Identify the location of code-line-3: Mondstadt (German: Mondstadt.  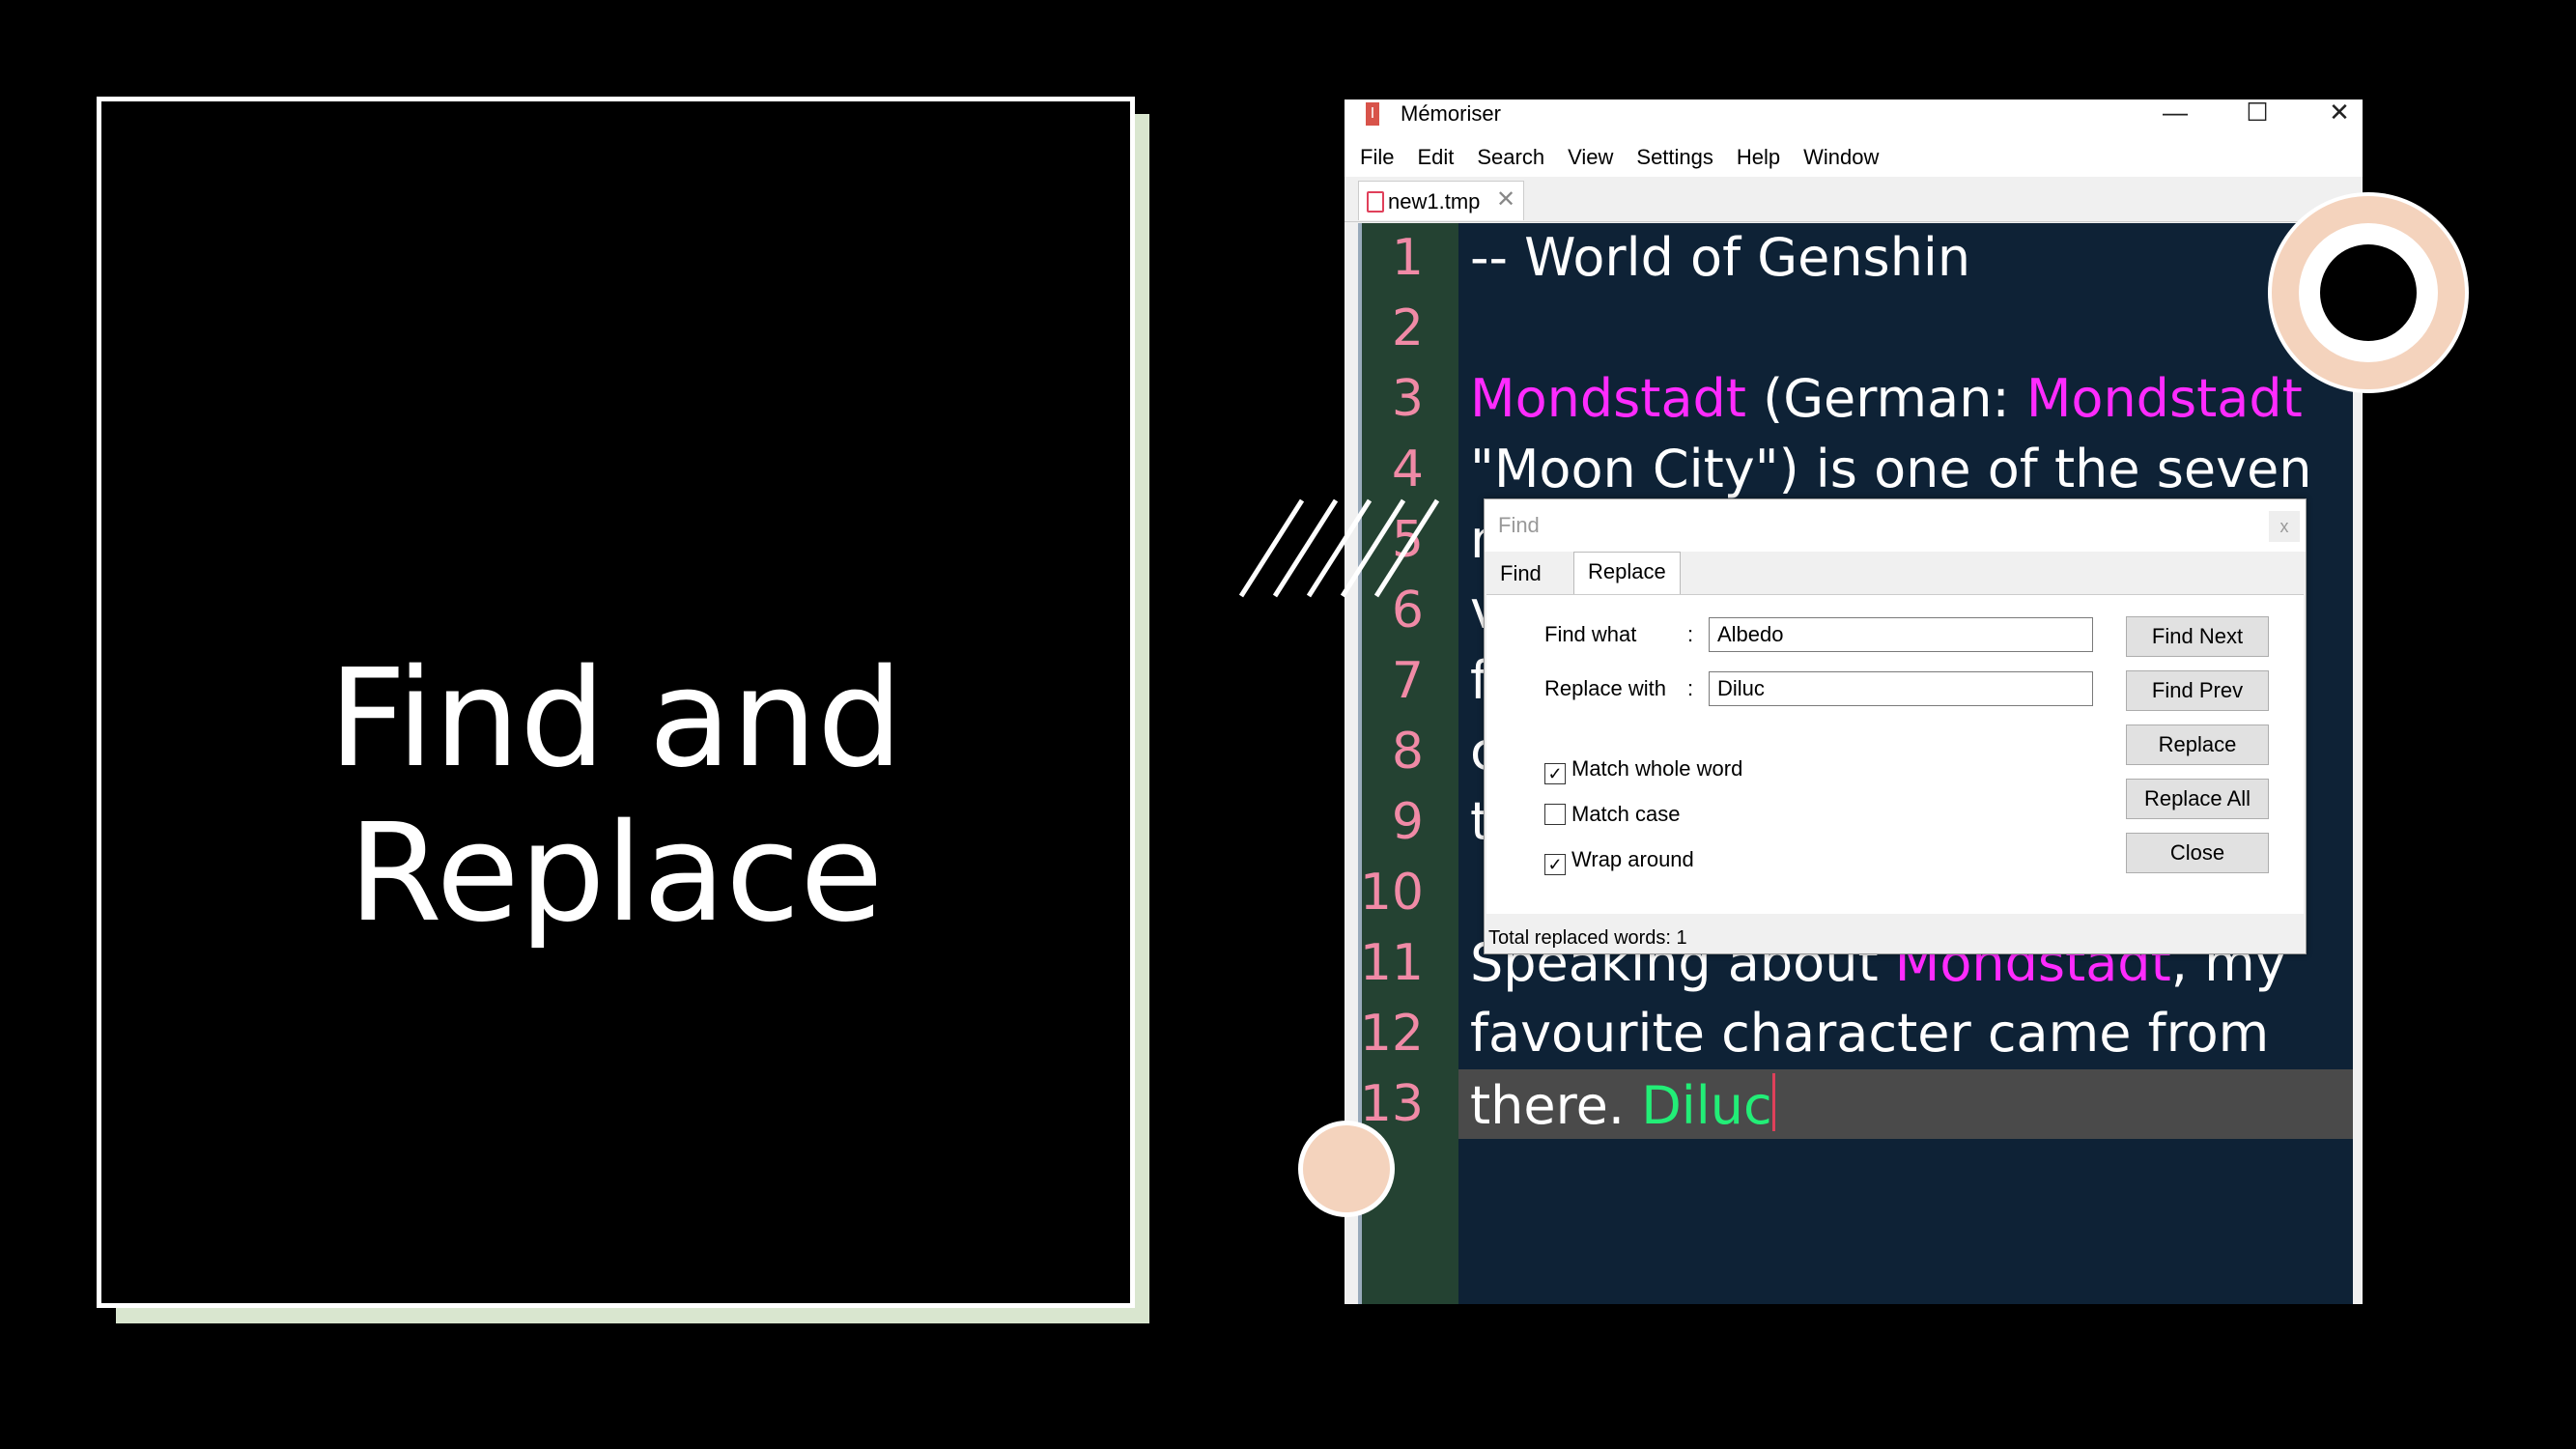
(1886, 398).